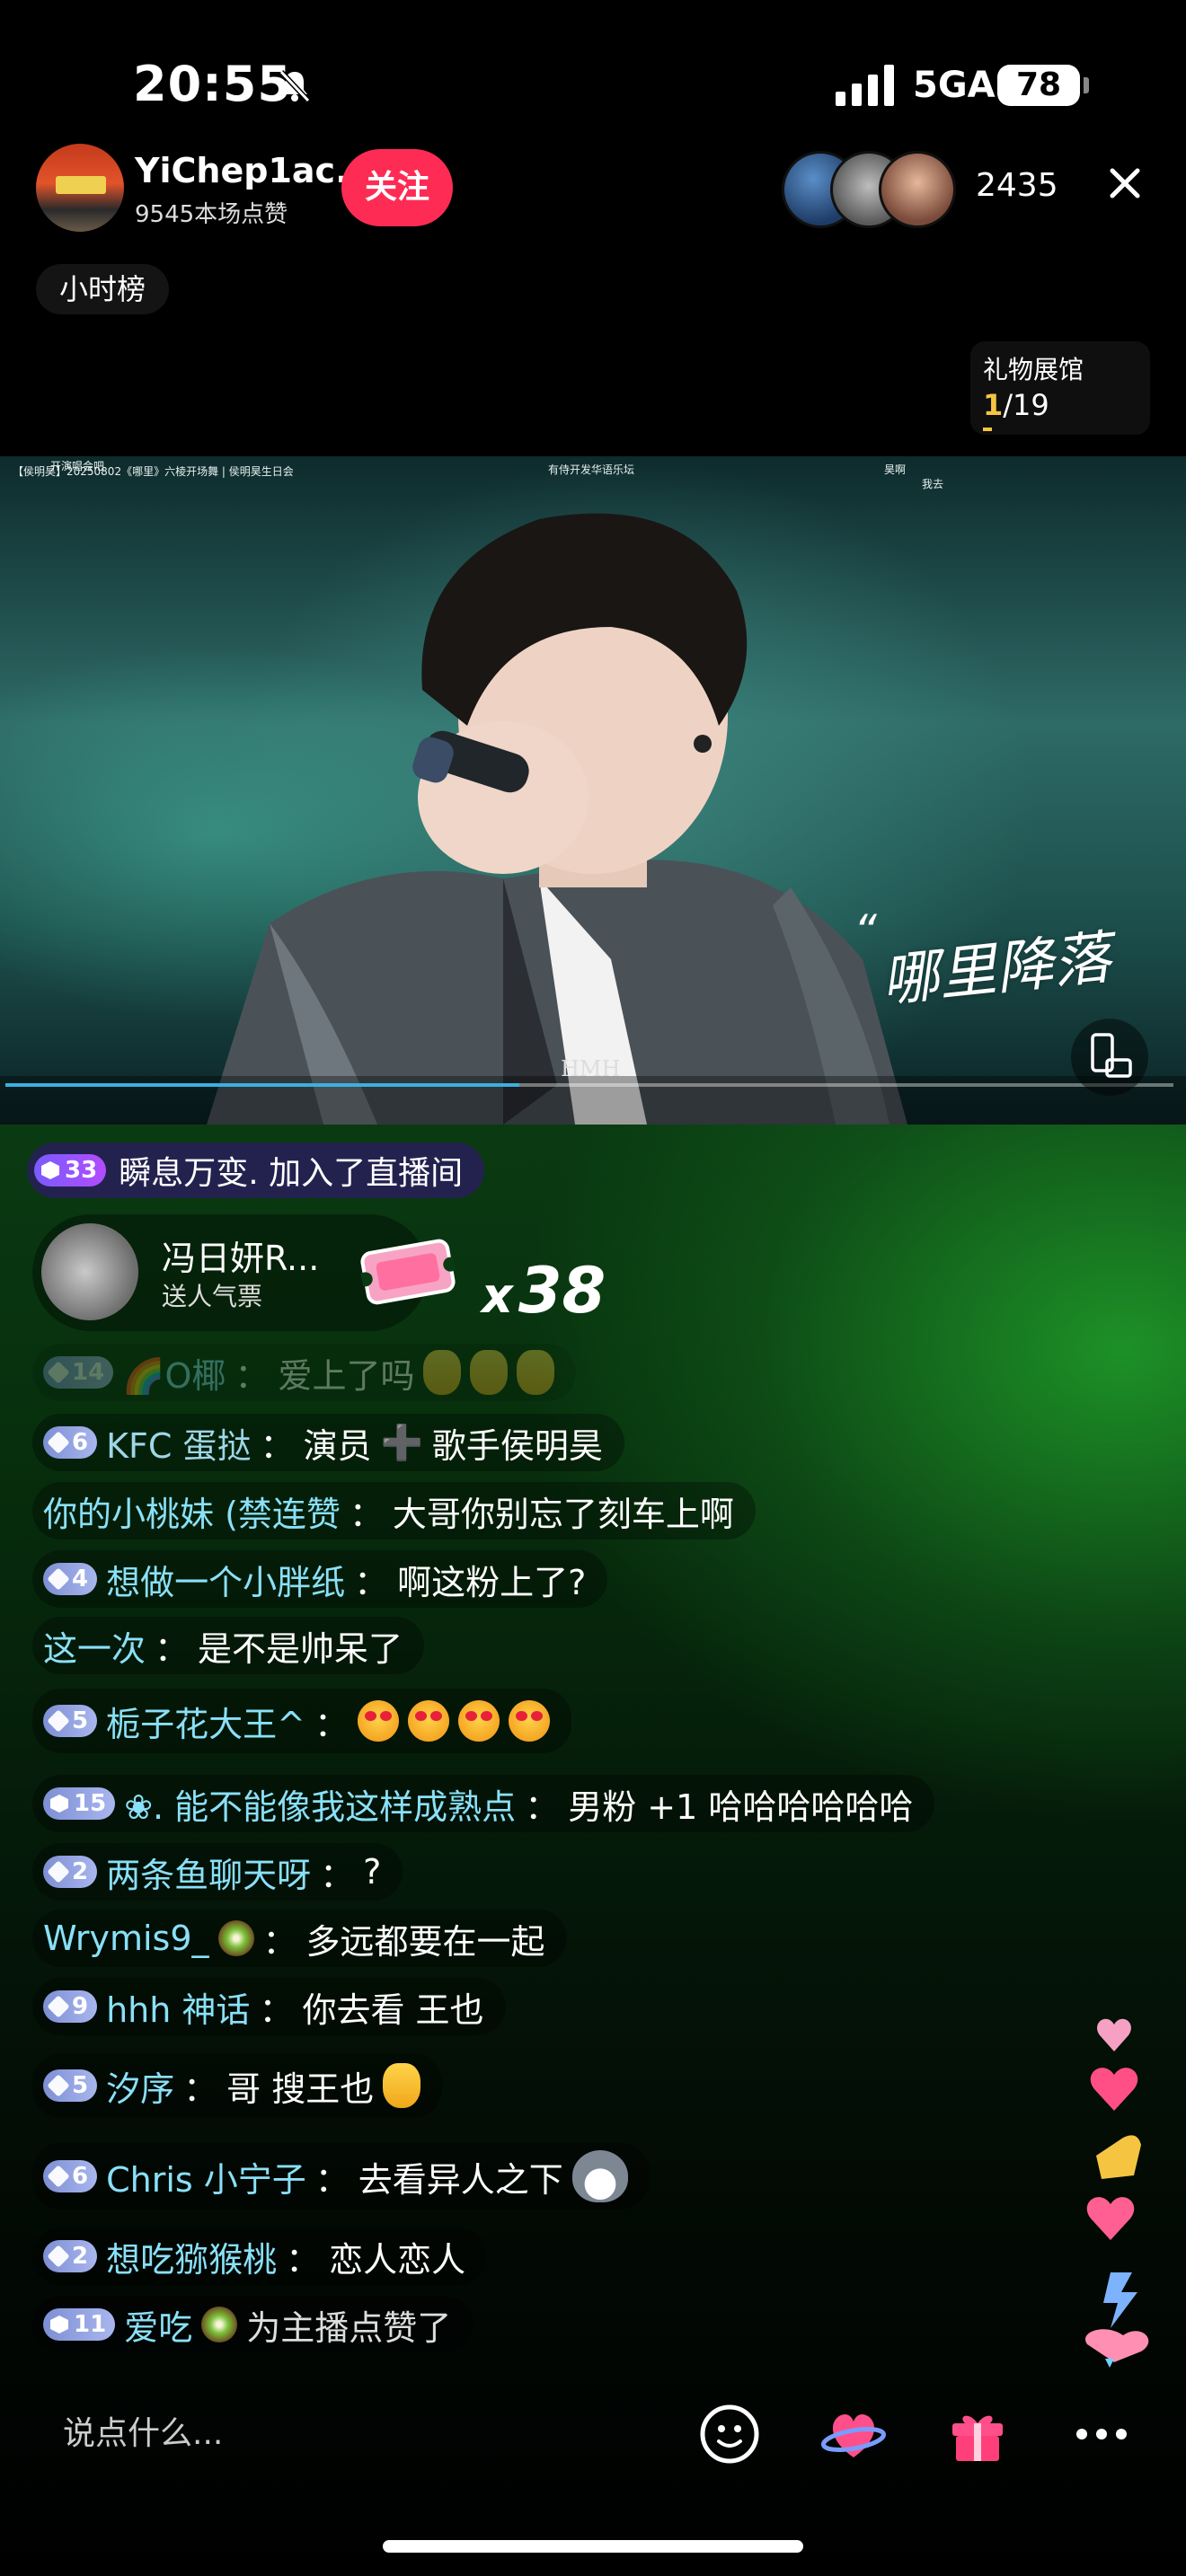 Image resolution: width=1186 pixels, height=2576 pixels. Describe the element at coordinates (401, 1442) in the screenshot. I see `plus-icon: ➕` at that location.